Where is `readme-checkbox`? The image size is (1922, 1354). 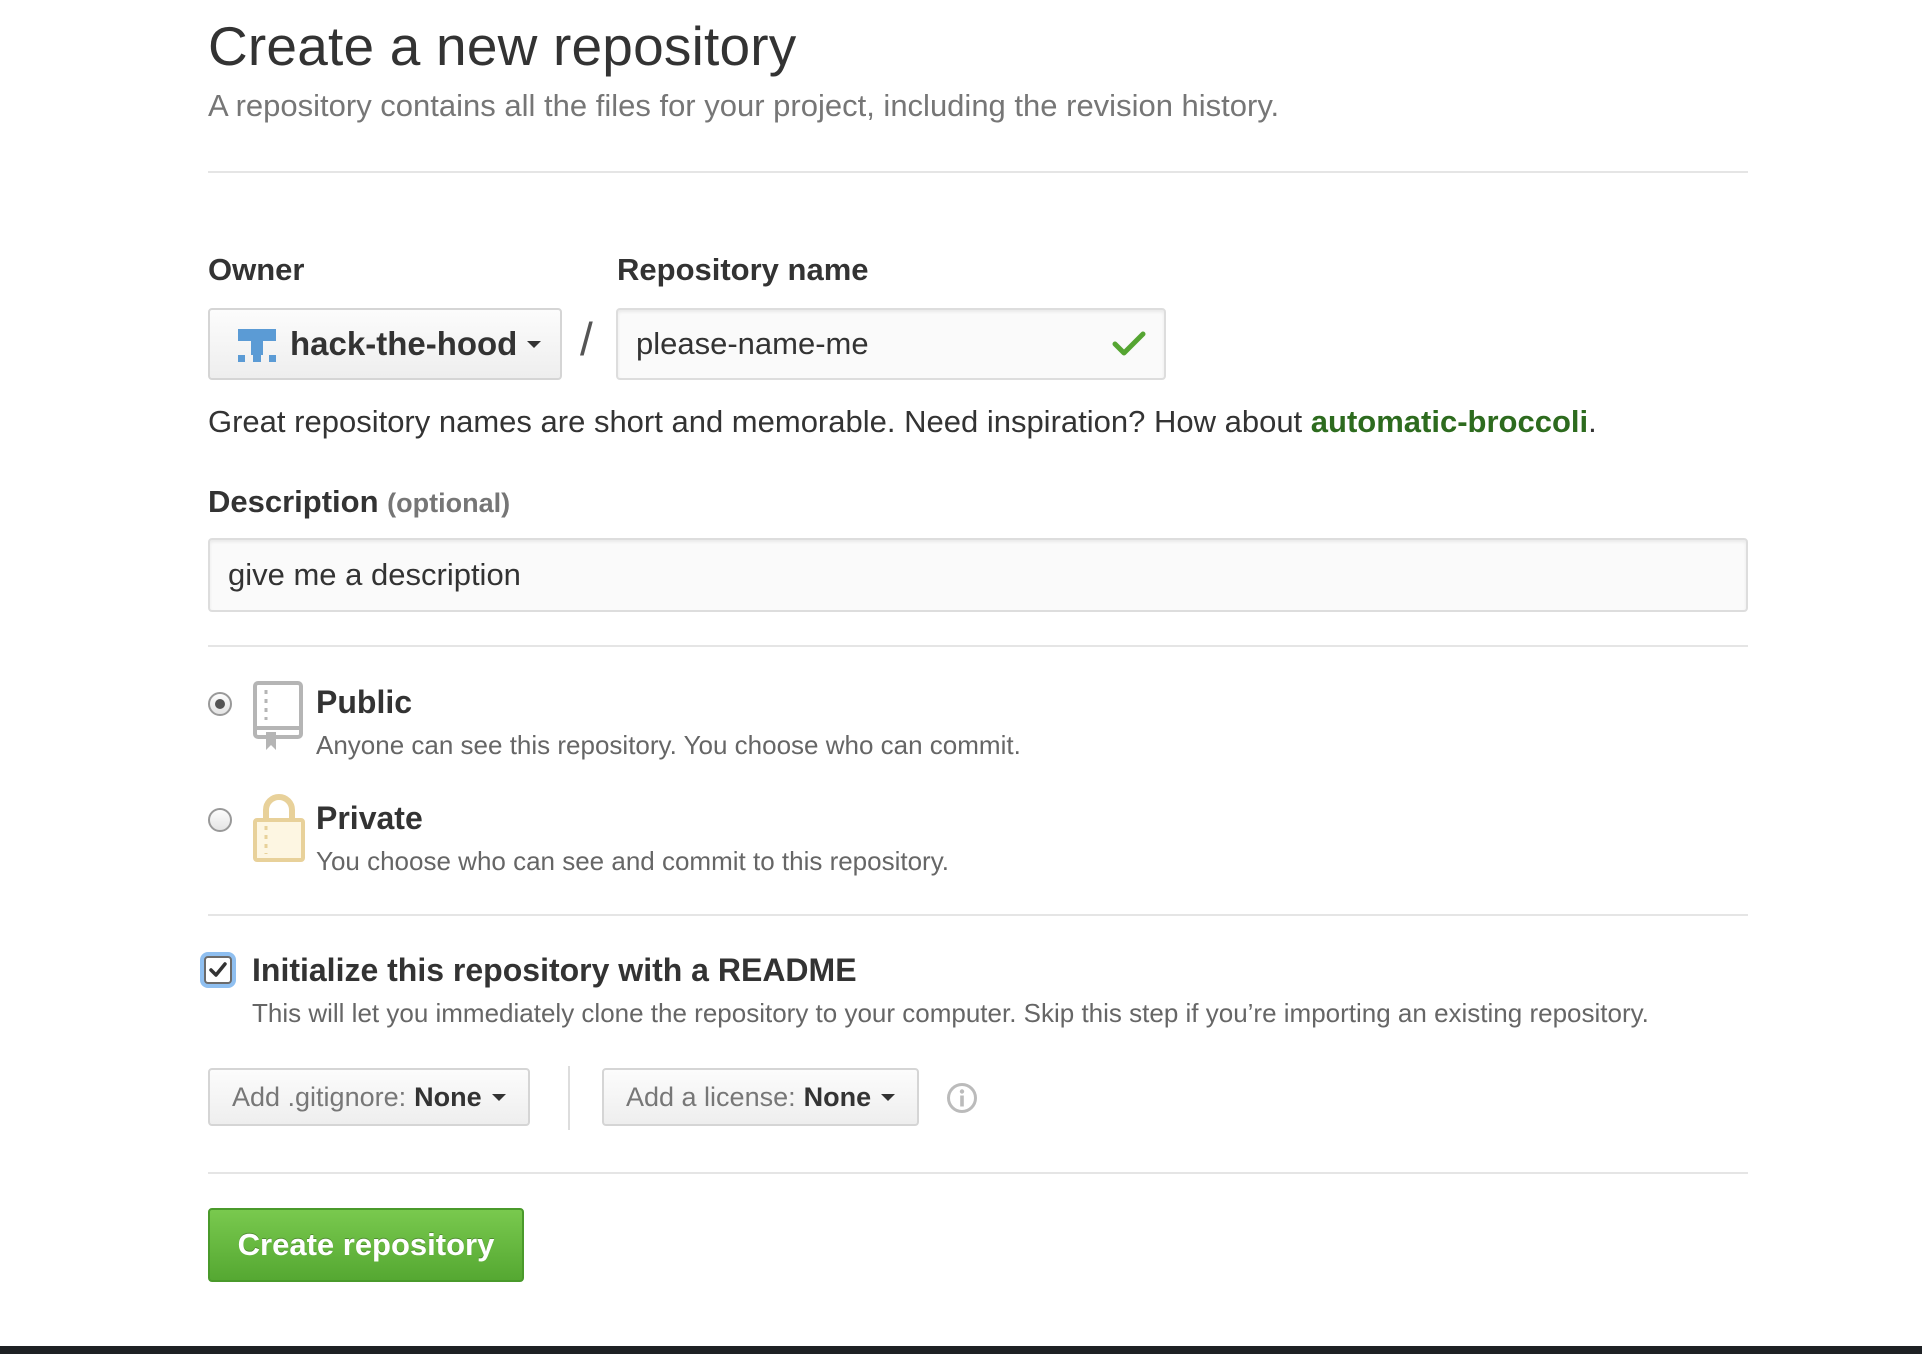 readme-checkbox is located at coordinates (218, 970).